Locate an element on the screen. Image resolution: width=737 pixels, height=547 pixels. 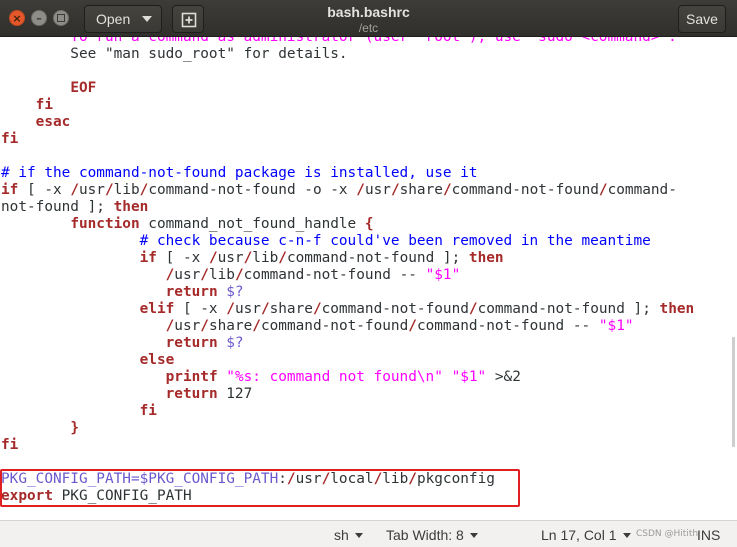
tab-width-selector: Tab Width: 8 is located at coordinates (432, 535).